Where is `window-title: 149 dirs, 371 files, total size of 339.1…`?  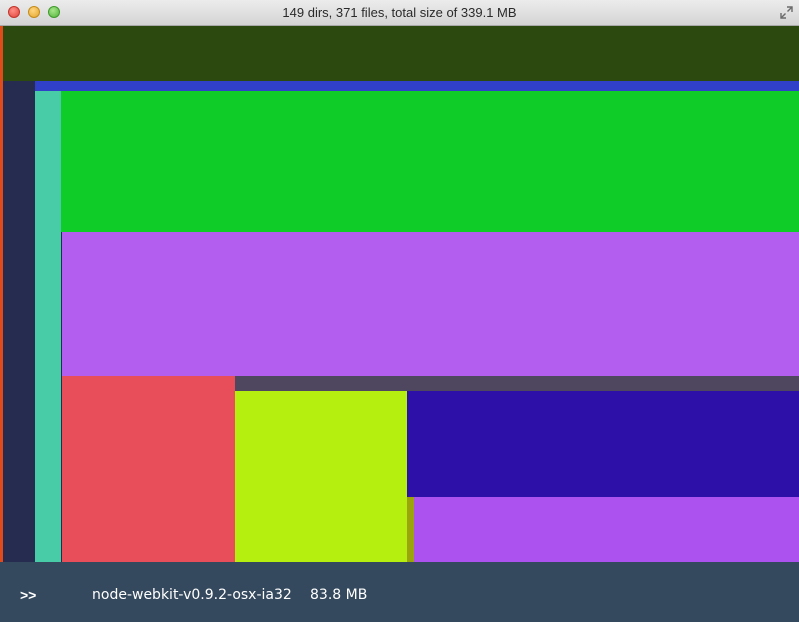
window-title: 149 dirs, 371 files, total size of 339.1… is located at coordinates (399, 12).